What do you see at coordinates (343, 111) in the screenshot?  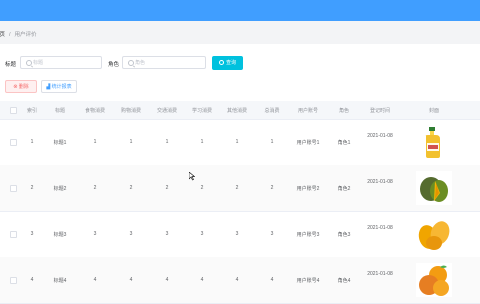 I see `column-header-role: 角色` at bounding box center [343, 111].